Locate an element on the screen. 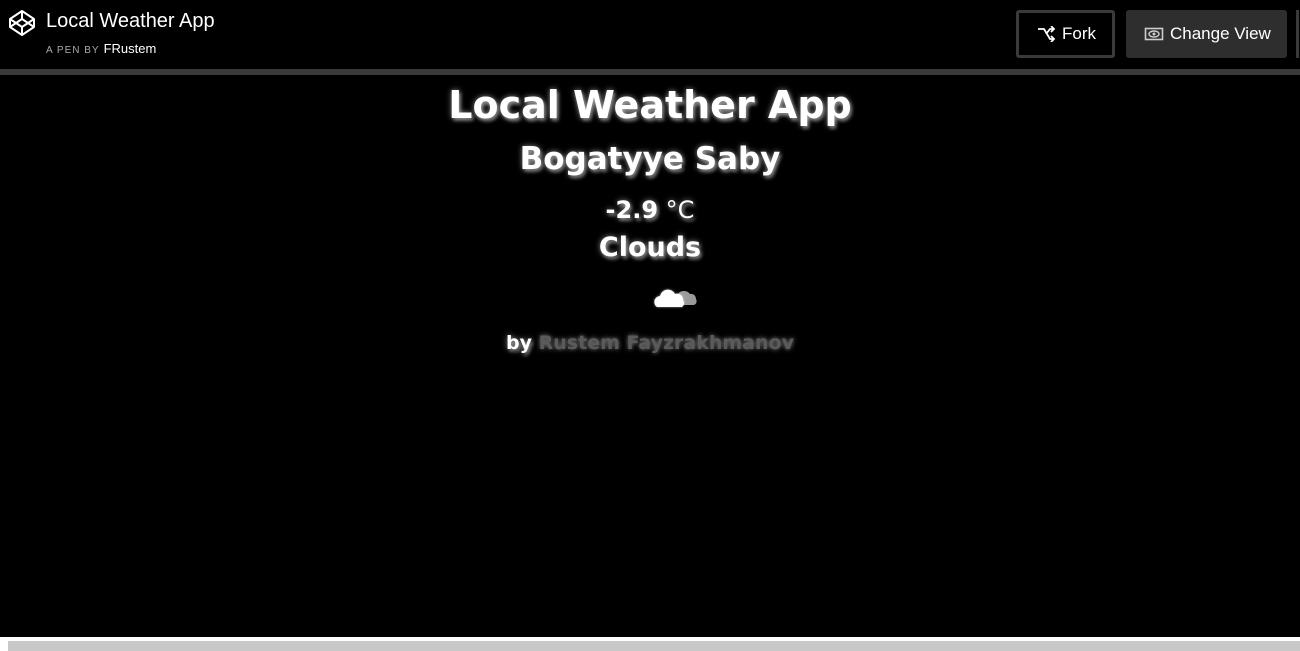  weather-condition: Clouds is located at coordinates (650, 247).